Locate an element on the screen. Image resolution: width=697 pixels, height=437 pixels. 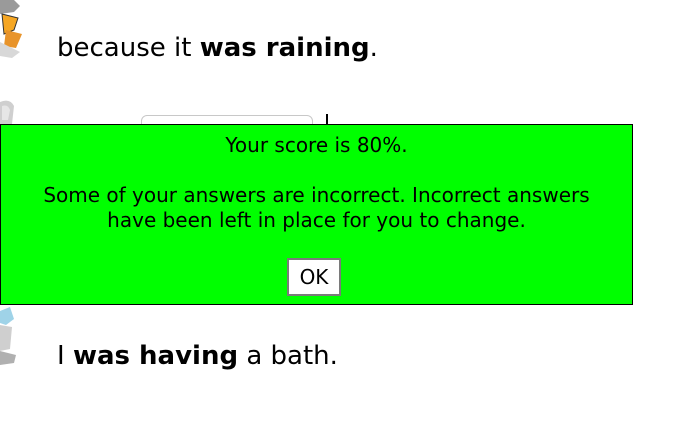
correct-answer: was raining is located at coordinates (284, 48).